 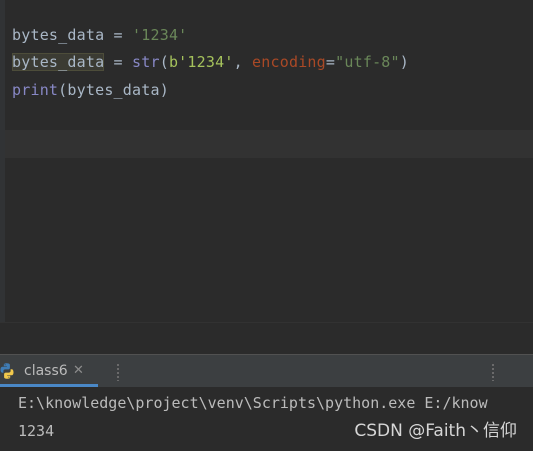 I want to click on close-icon: ✕, so click(x=78, y=371).